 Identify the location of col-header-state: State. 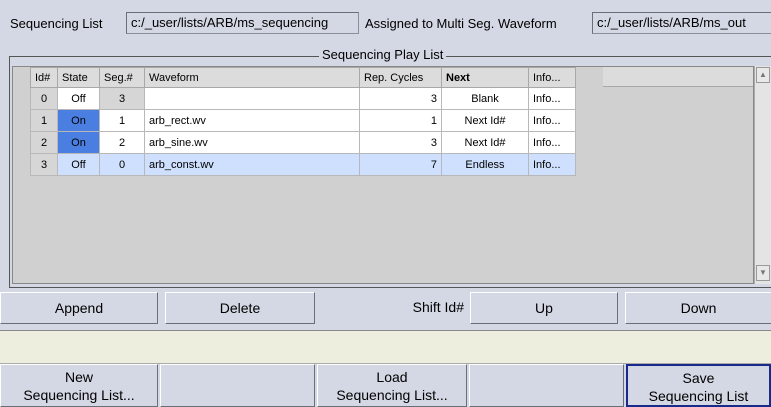
(78, 77).